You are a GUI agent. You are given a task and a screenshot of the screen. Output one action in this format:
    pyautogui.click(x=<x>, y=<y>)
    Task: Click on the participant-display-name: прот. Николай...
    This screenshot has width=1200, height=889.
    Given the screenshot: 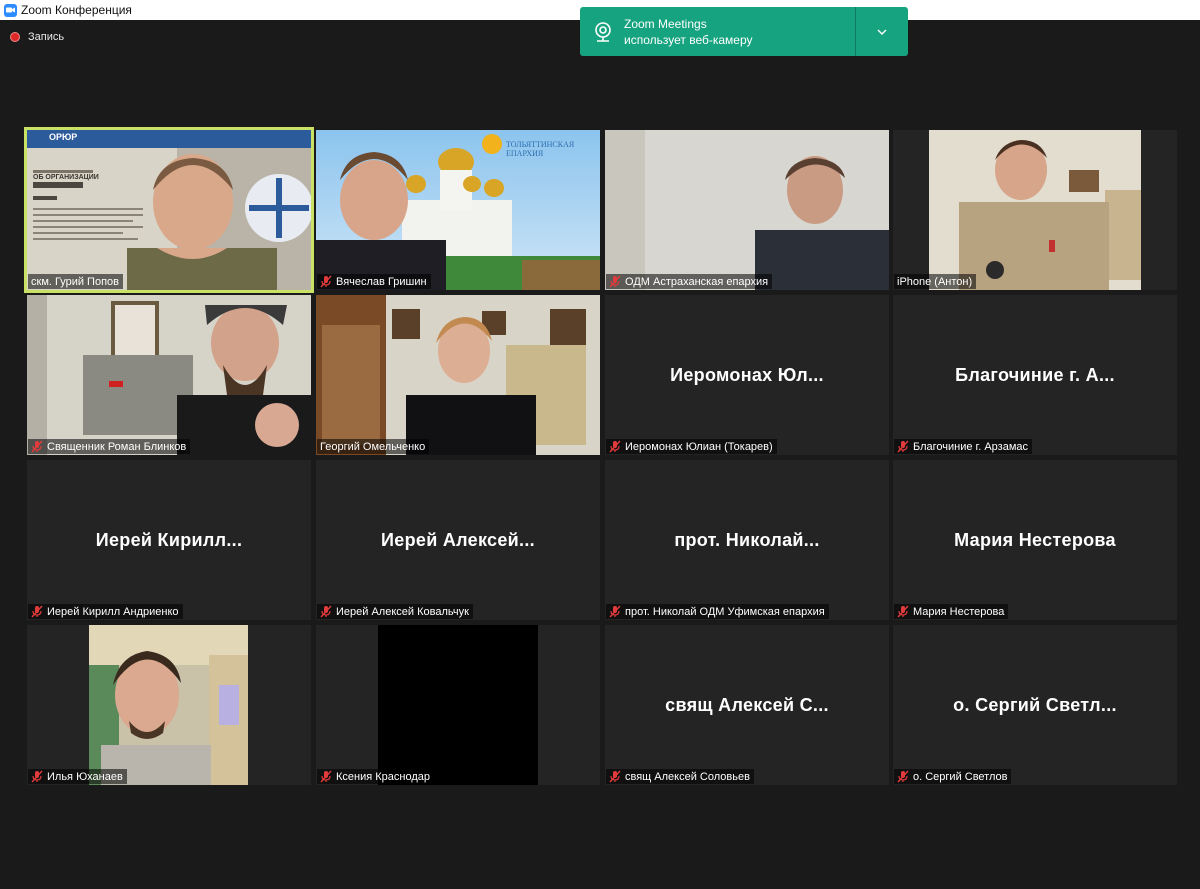 What is the action you would take?
    pyautogui.click(x=747, y=540)
    